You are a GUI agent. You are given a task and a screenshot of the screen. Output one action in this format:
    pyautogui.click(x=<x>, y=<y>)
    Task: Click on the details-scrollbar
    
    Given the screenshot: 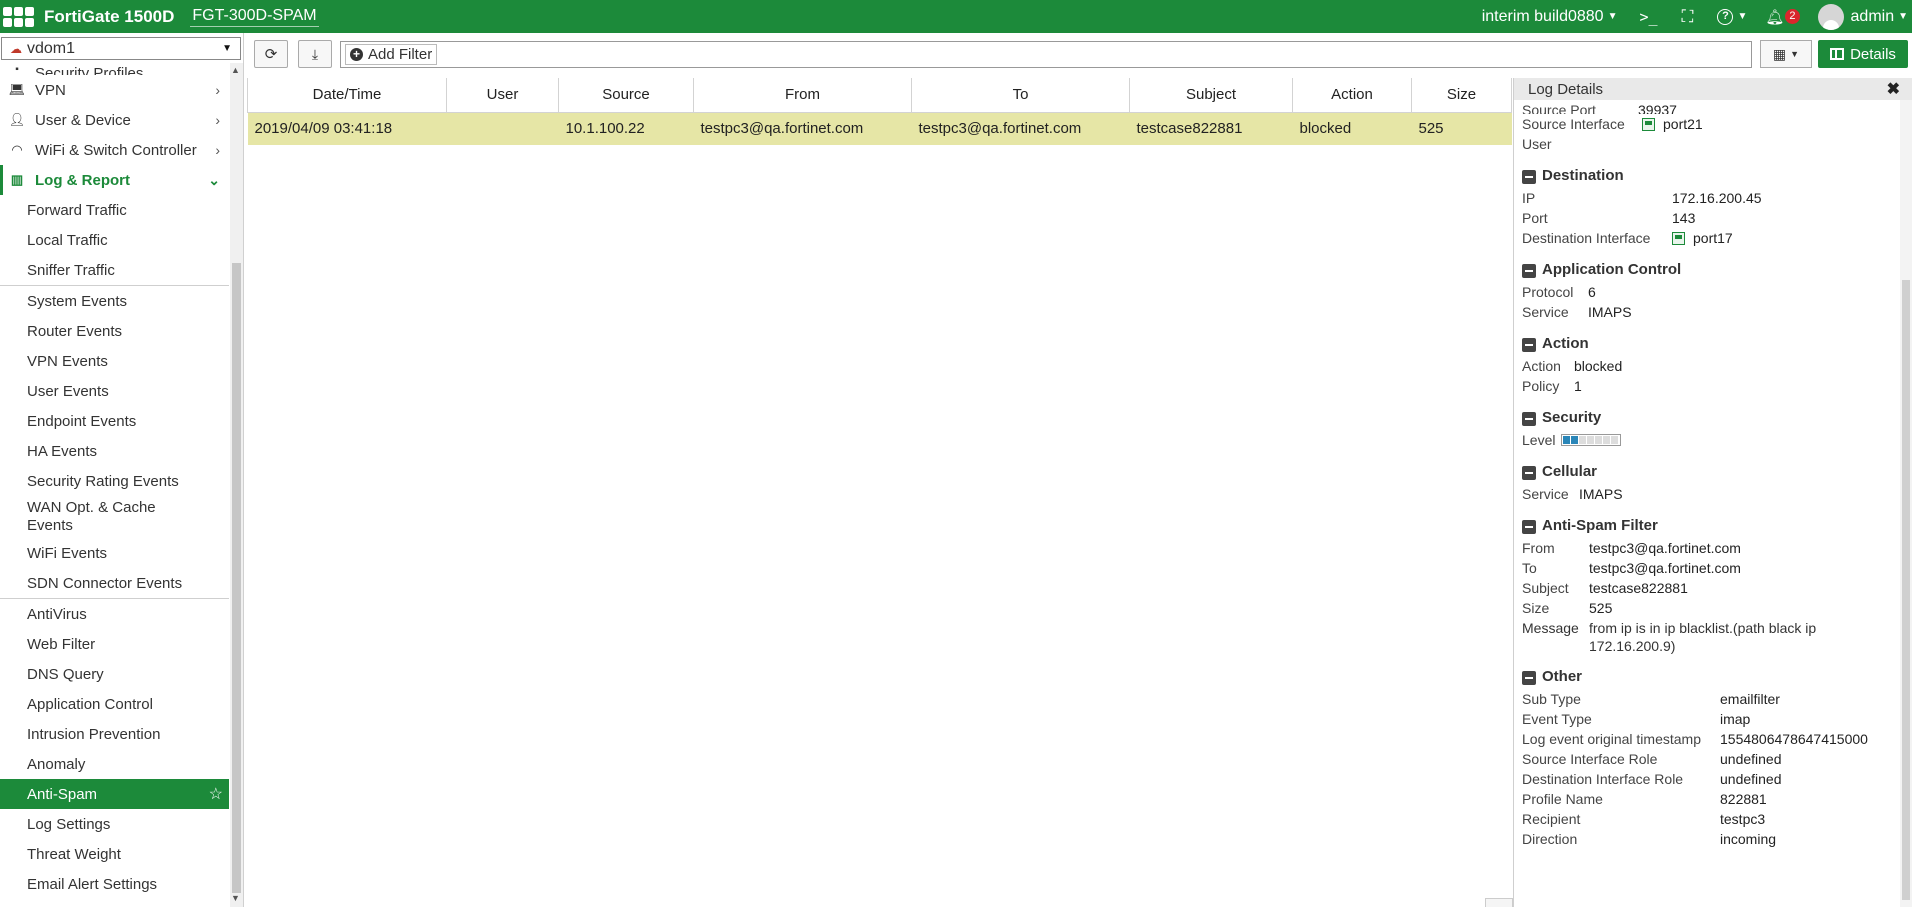 What is the action you would take?
    pyautogui.click(x=1906, y=503)
    